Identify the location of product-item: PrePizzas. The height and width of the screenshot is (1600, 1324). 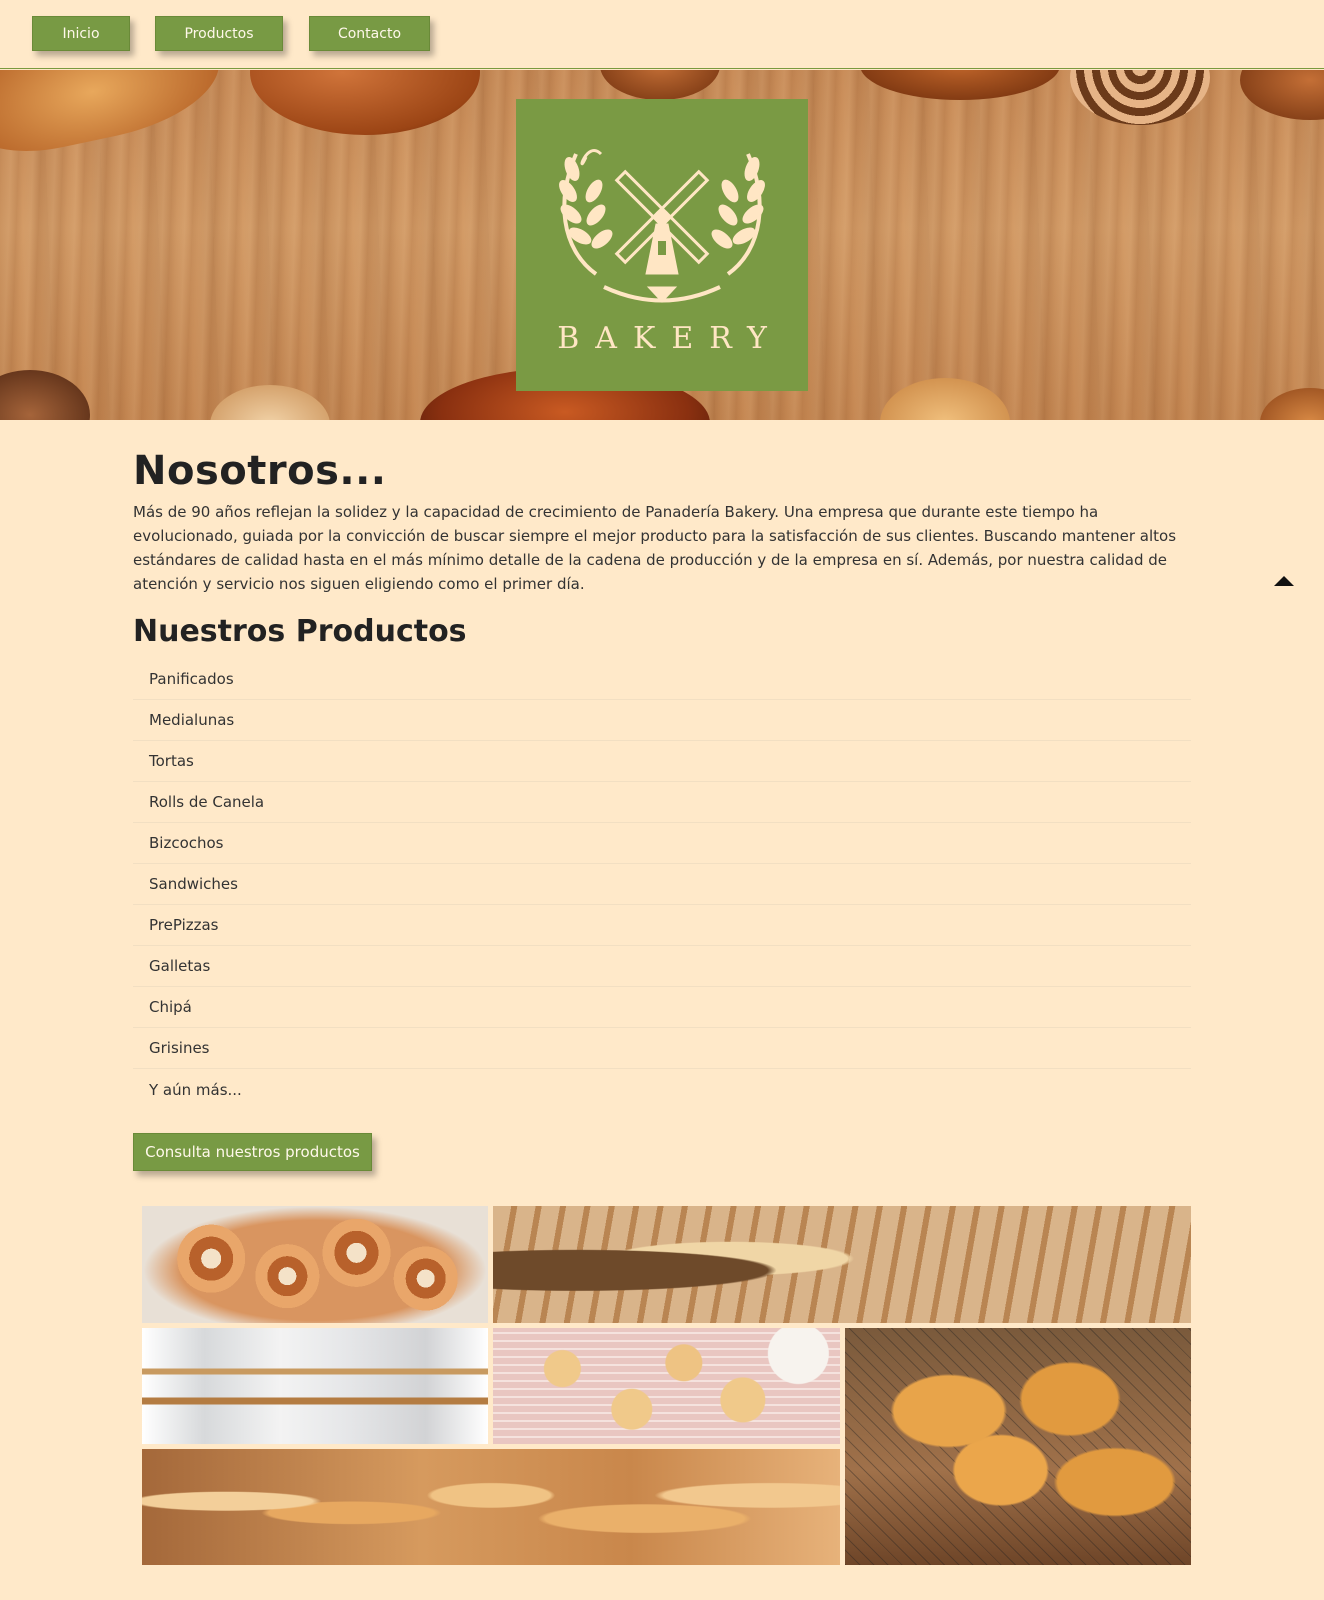
(662, 925).